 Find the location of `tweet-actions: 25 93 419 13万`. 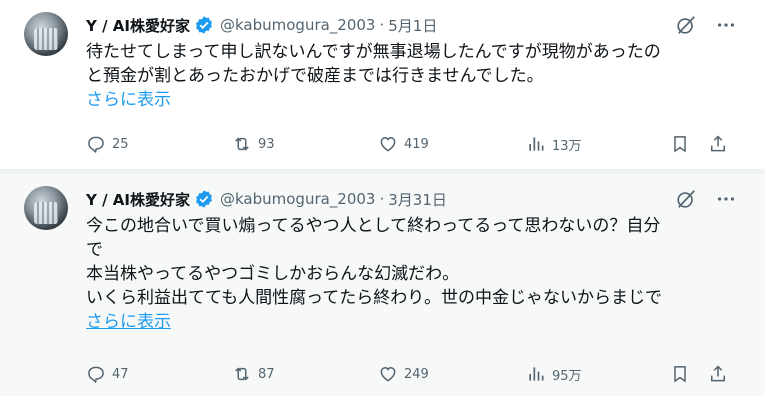

tweet-actions: 25 93 419 13万 is located at coordinates (411, 146).